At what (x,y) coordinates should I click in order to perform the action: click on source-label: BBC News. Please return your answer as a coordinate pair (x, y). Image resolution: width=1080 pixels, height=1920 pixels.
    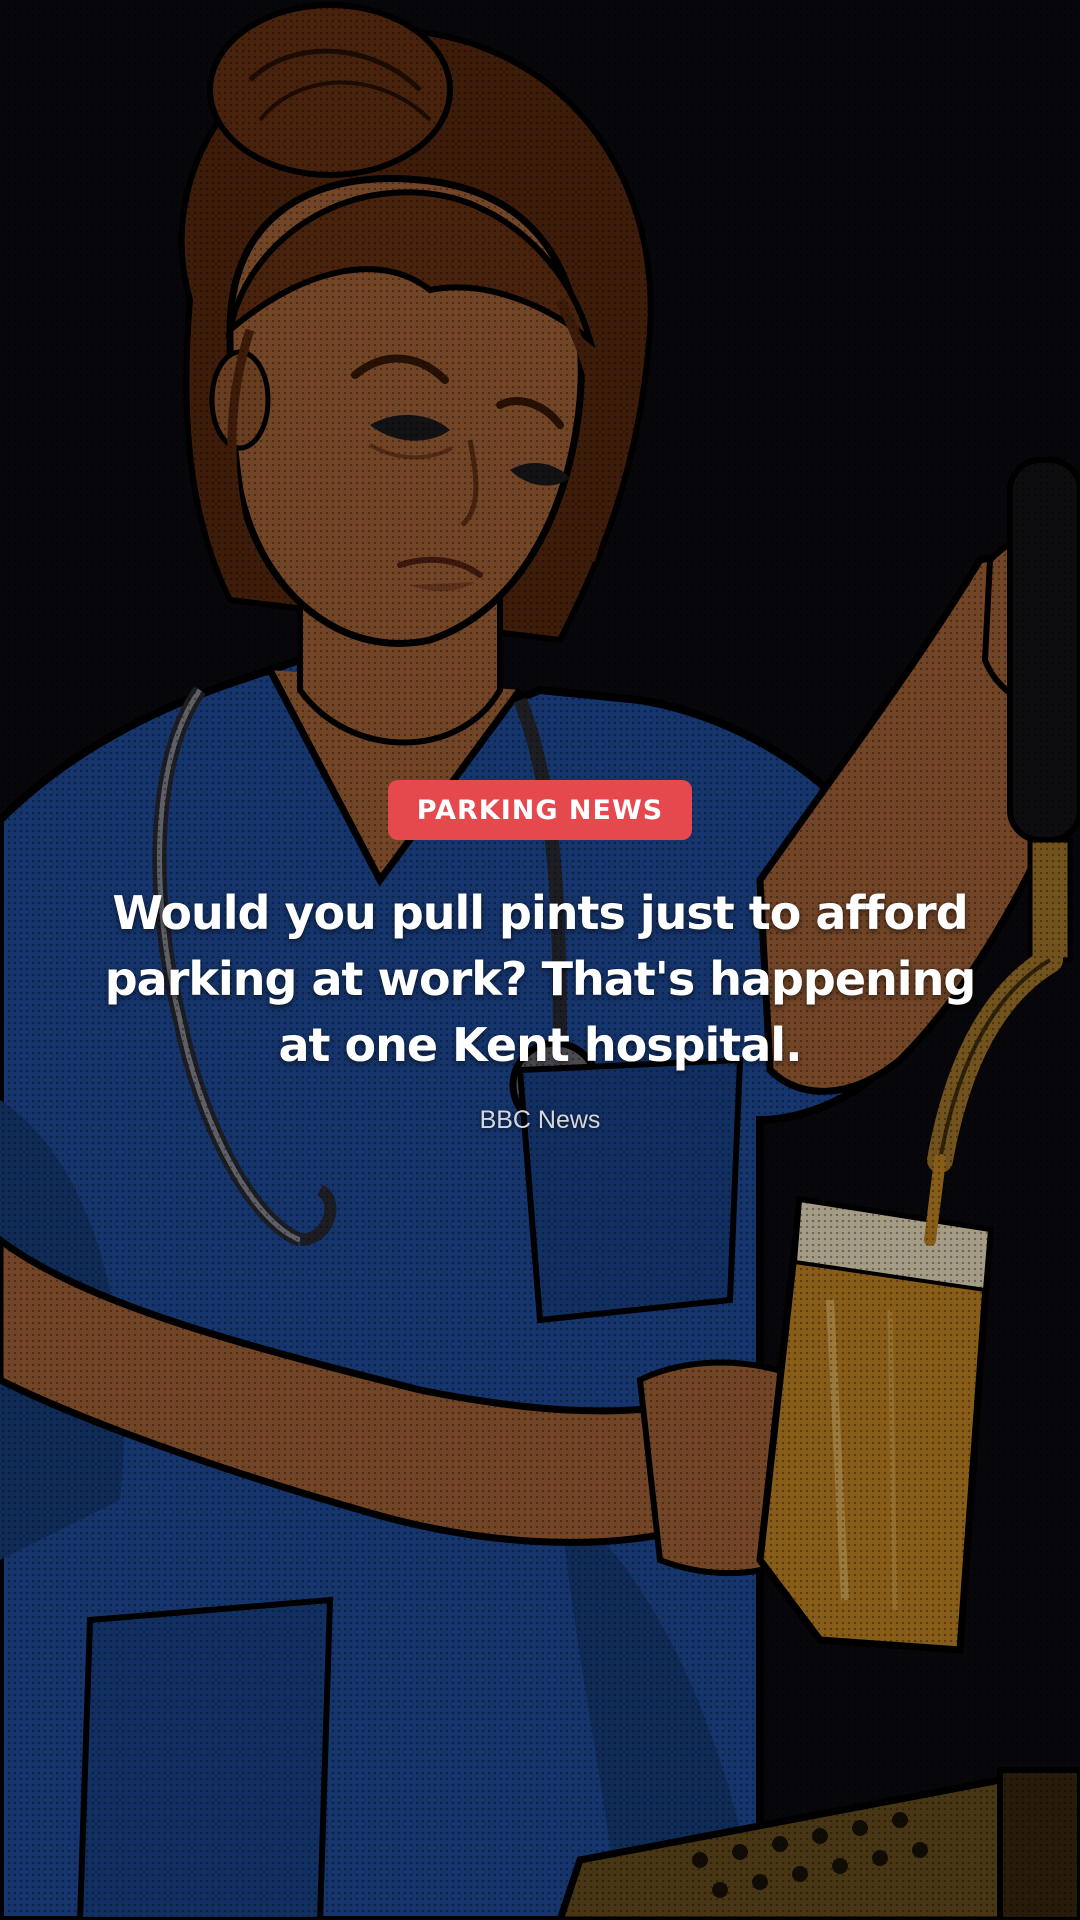
    Looking at the image, I should click on (540, 1120).